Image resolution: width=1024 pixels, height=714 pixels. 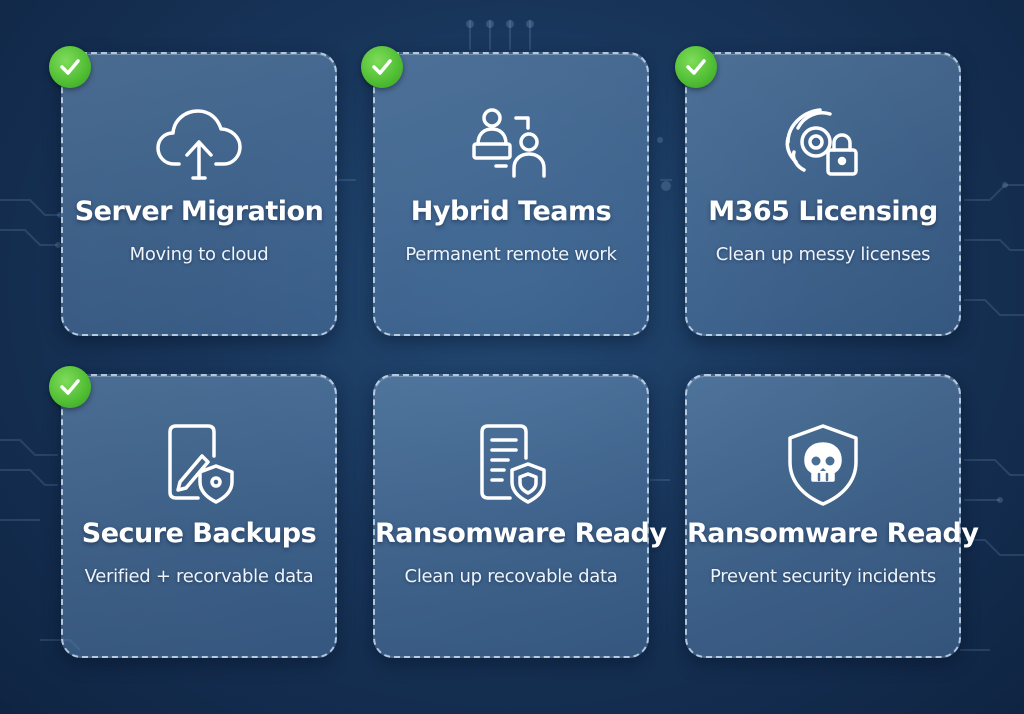 I want to click on card-title: Secure Backups, so click(x=199, y=533).